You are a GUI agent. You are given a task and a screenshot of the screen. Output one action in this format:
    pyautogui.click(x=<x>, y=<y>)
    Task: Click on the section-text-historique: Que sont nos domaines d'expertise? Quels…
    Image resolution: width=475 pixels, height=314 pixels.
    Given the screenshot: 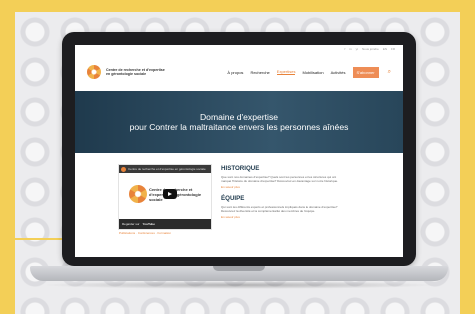 What is the action you would take?
    pyautogui.click(x=280, y=179)
    